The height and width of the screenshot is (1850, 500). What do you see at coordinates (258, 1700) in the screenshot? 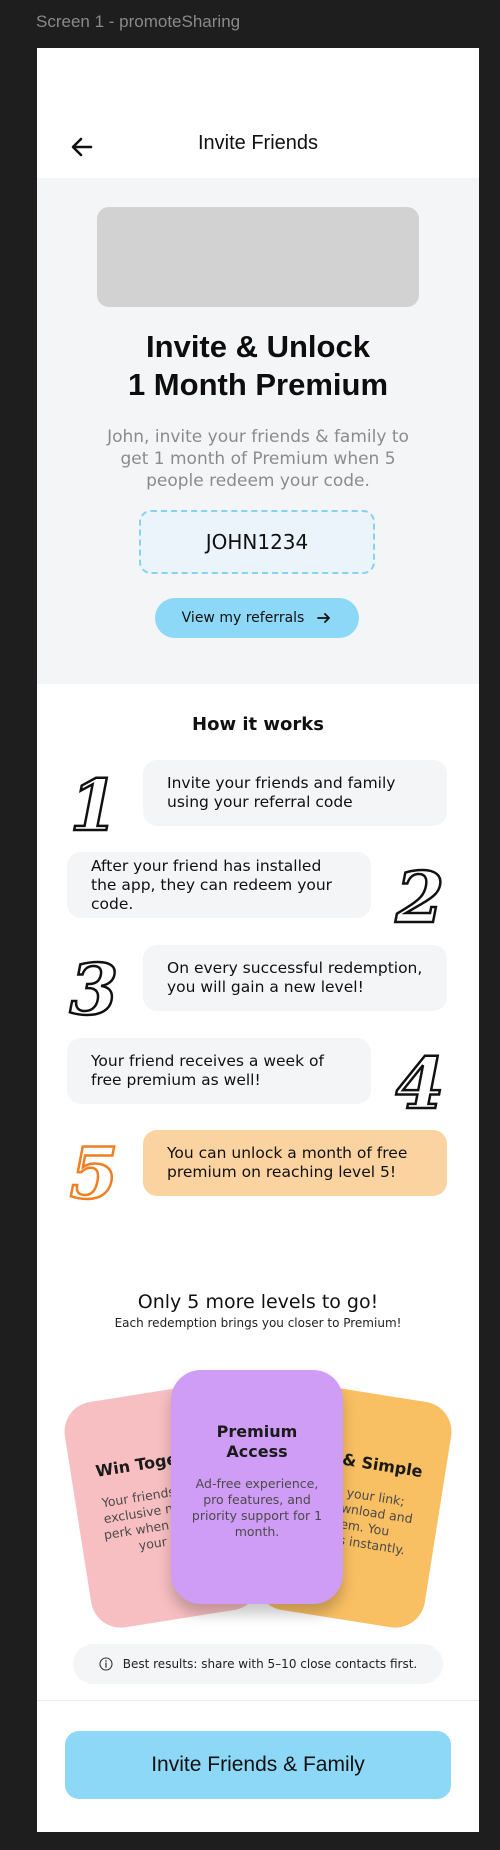
I see `divider` at bounding box center [258, 1700].